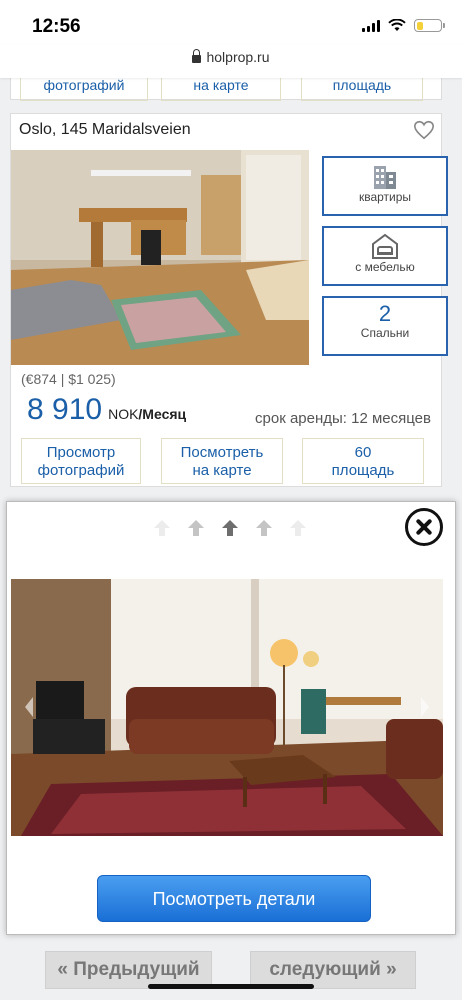 The height and width of the screenshot is (1000, 462). I want to click on feature-label: Спальни, so click(385, 333).